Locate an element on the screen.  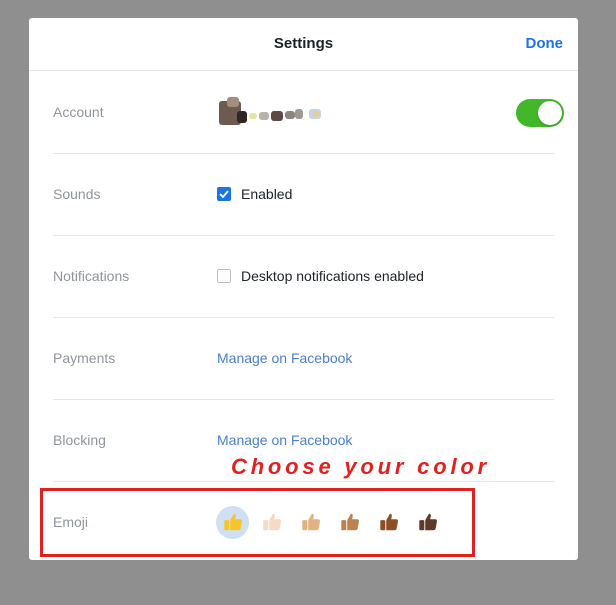
payments-manage-link: Manage on Facebook is located at coordinates (284, 358).